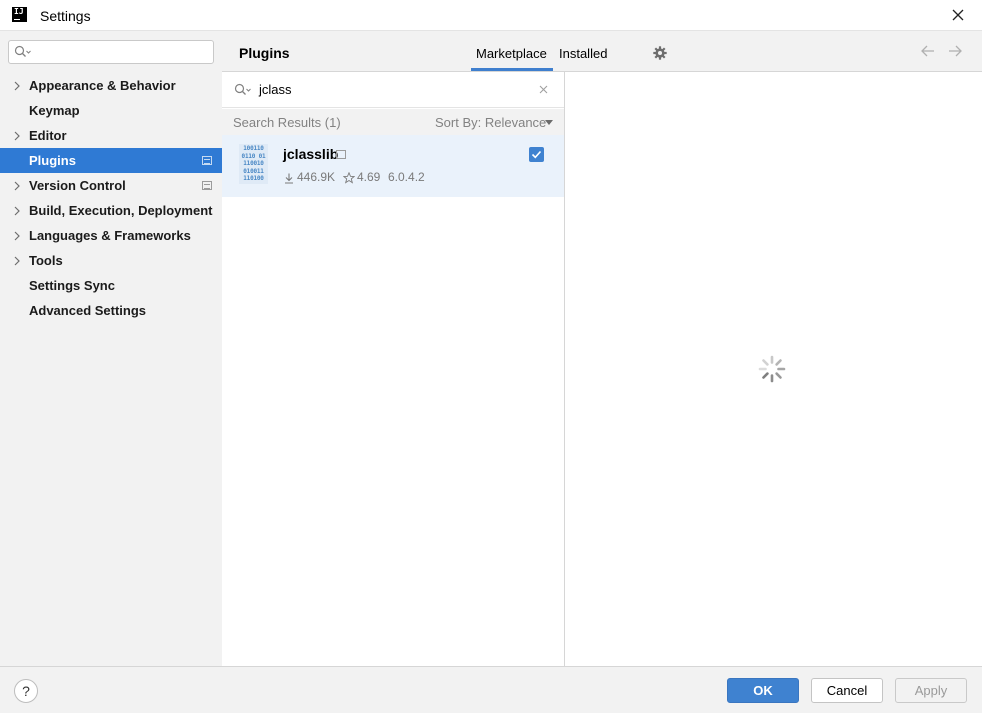 The width and height of the screenshot is (982, 713). What do you see at coordinates (253, 164) in the screenshot?
I see `plugin-logo: 100110 0110 01 110010 010011 110100` at bounding box center [253, 164].